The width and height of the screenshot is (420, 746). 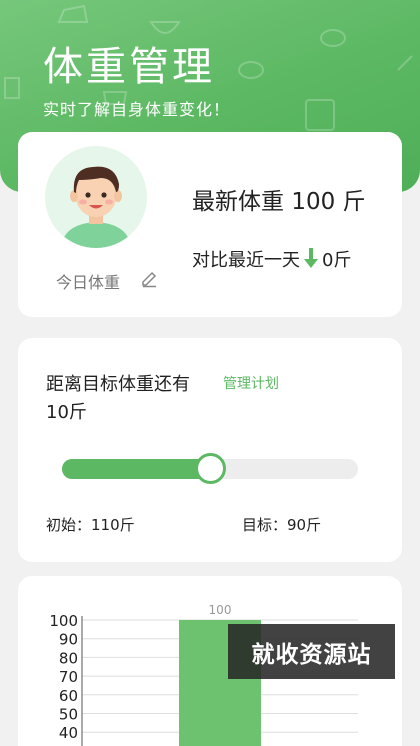 I want to click on compare-label: 对比最近一天, so click(x=246, y=260).